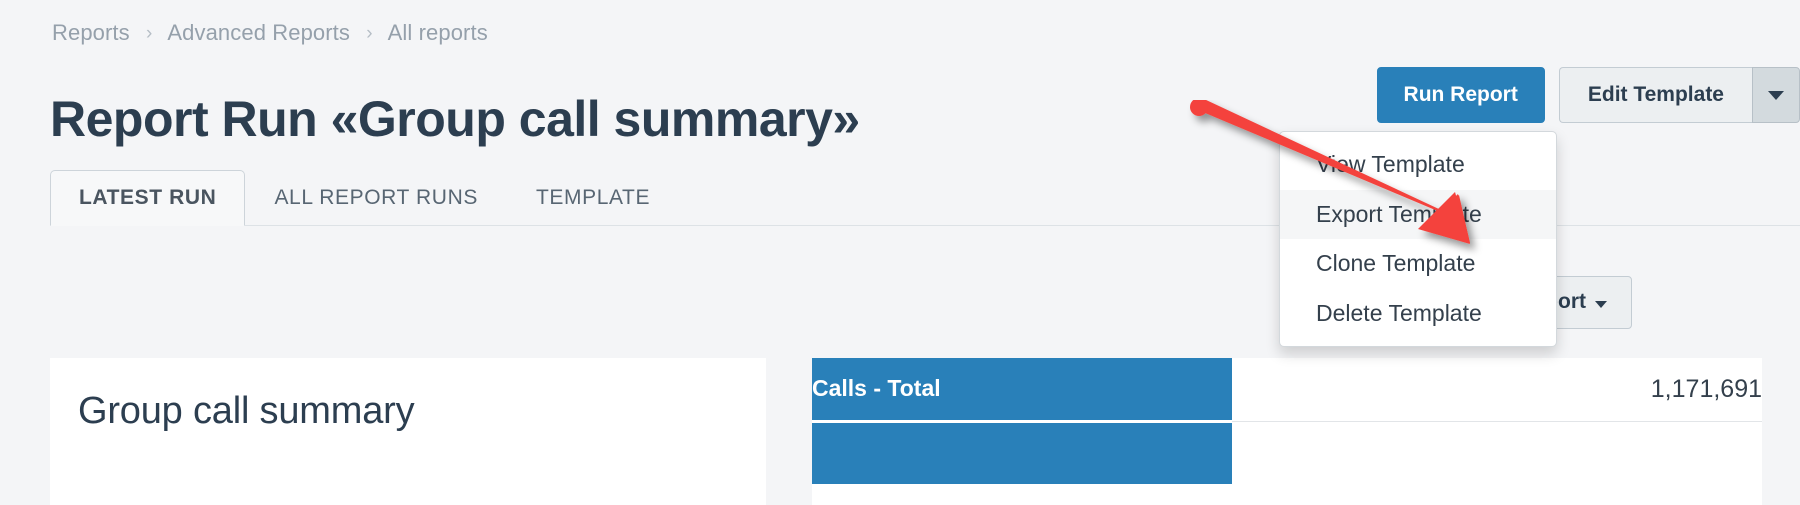  Describe the element at coordinates (1418, 214) in the screenshot. I see `menu-item-export-template: Export Template` at that location.